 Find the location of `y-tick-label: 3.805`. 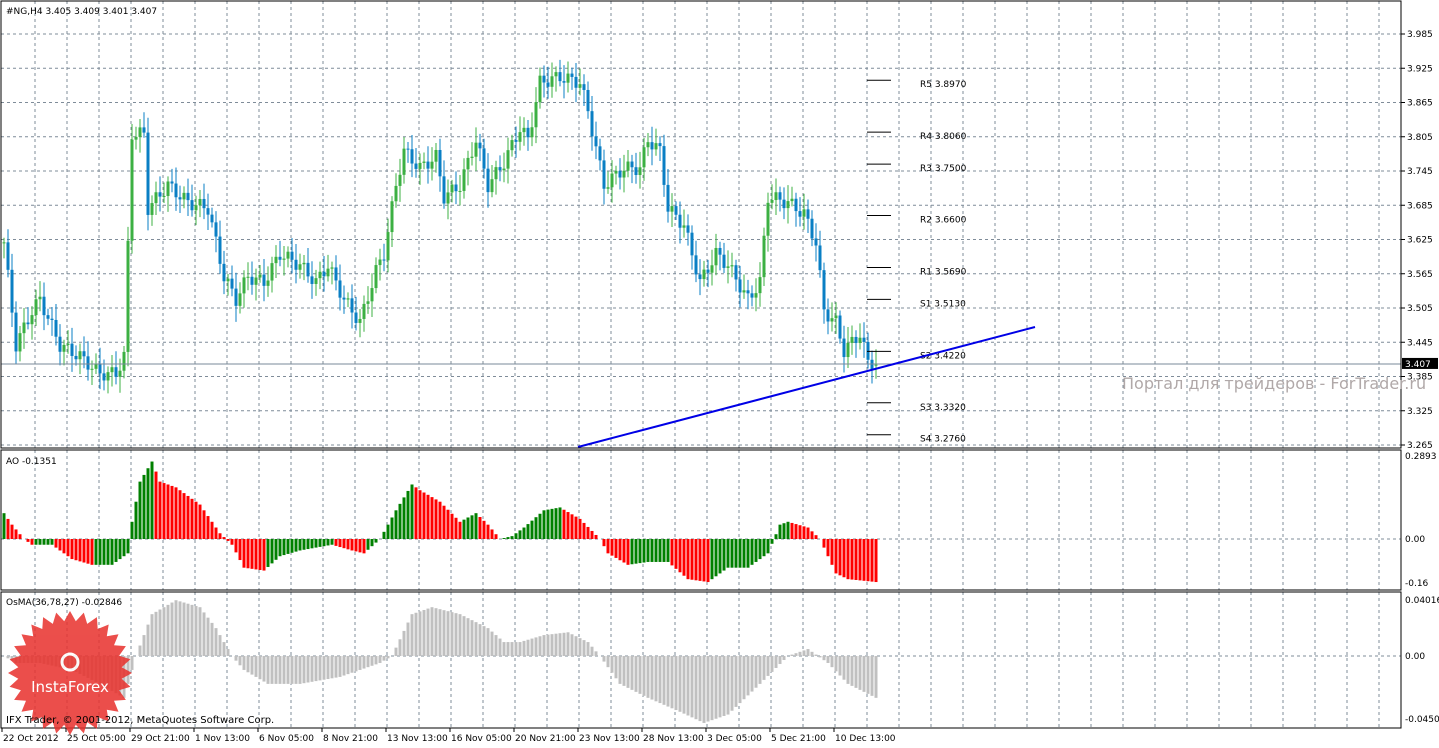

y-tick-label: 3.805 is located at coordinates (1420, 138).